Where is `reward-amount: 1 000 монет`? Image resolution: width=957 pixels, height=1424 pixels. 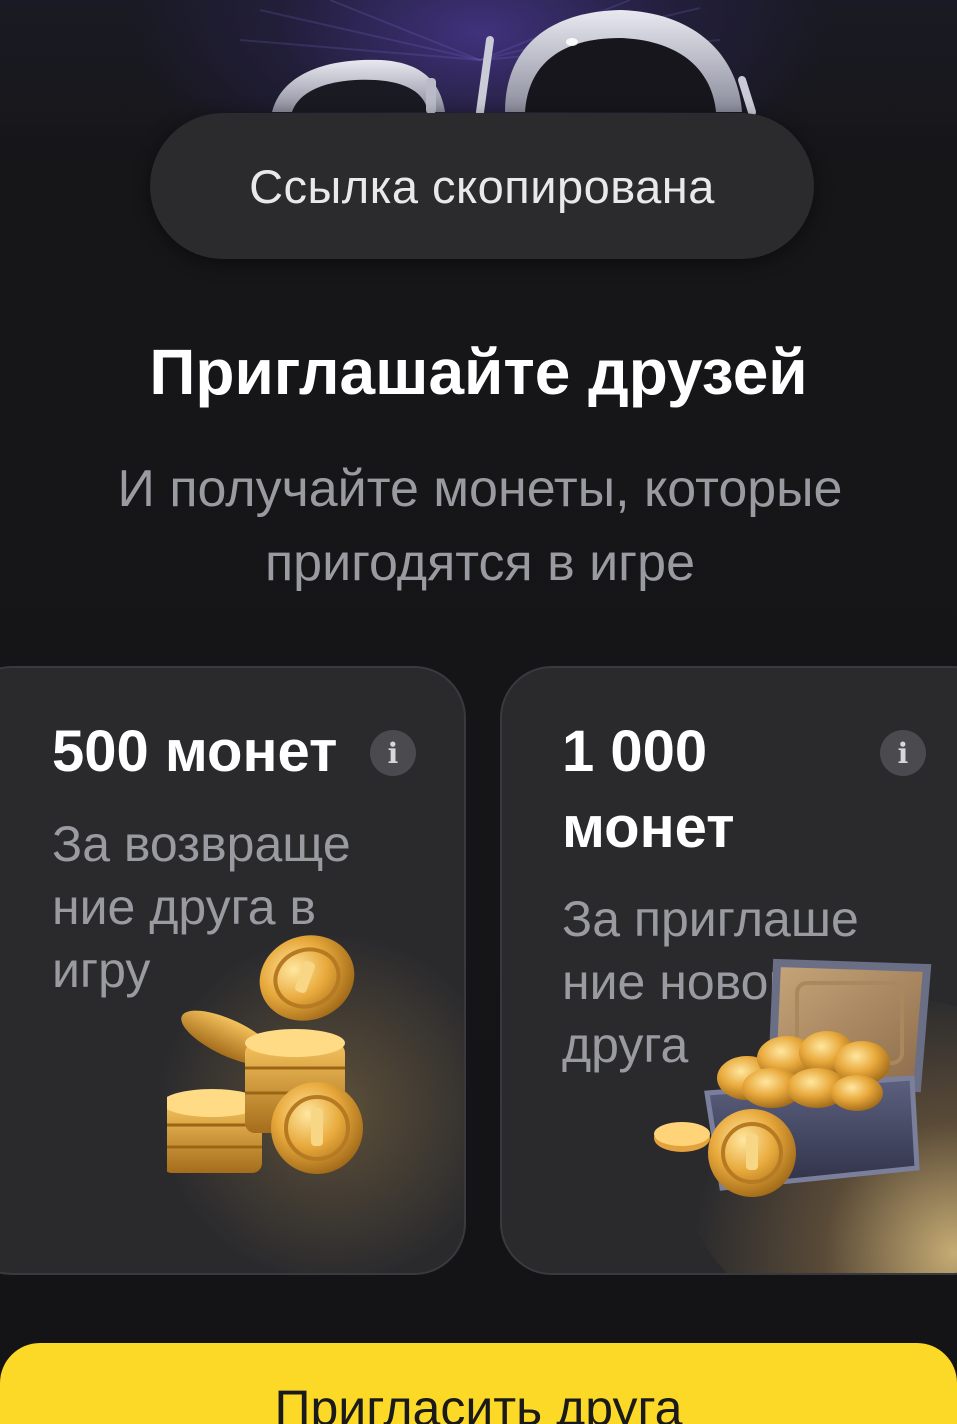 reward-amount: 1 000 монет is located at coordinates (648, 789).